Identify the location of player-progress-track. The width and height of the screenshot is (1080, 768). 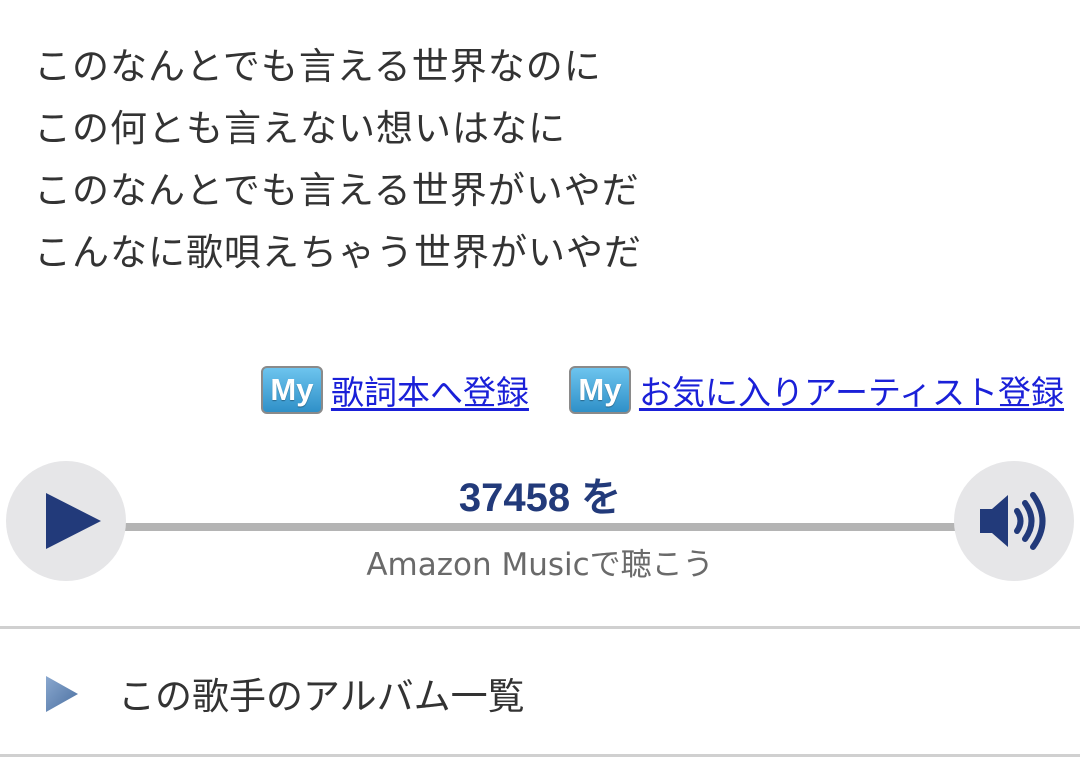
(540, 527).